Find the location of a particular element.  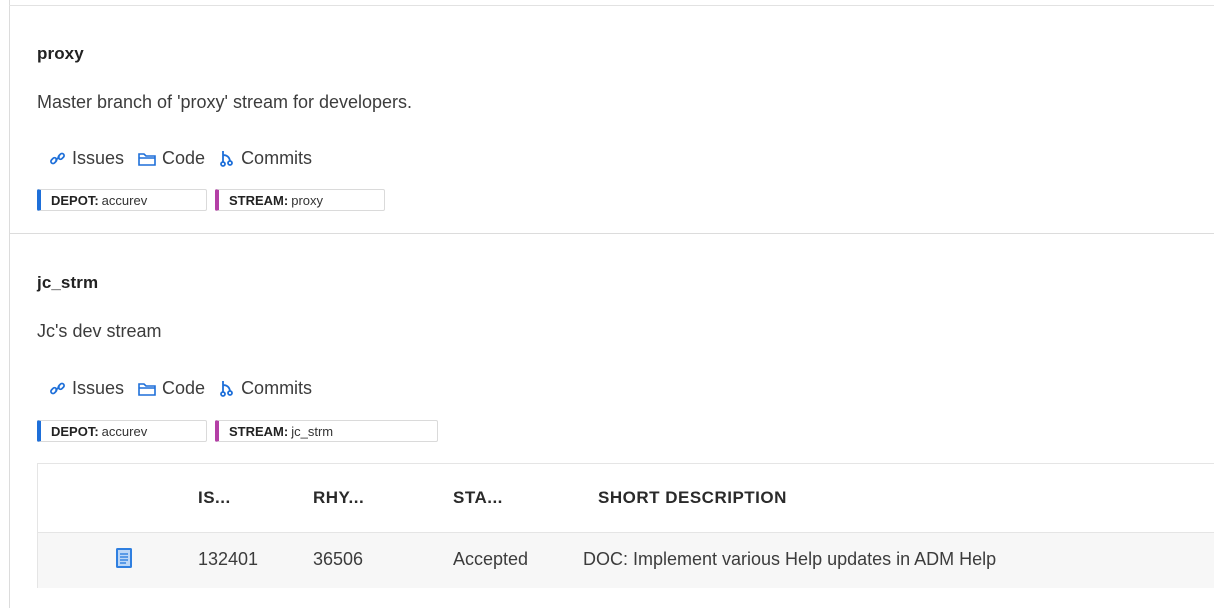

cell-issue-number: 132401 is located at coordinates (228, 559).